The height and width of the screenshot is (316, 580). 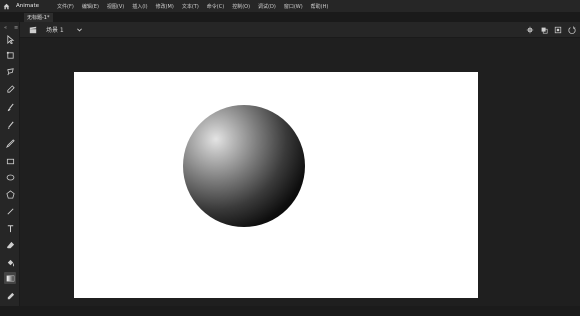 What do you see at coordinates (241, 6) in the screenshot?
I see `menu-control: 控制(O)` at bounding box center [241, 6].